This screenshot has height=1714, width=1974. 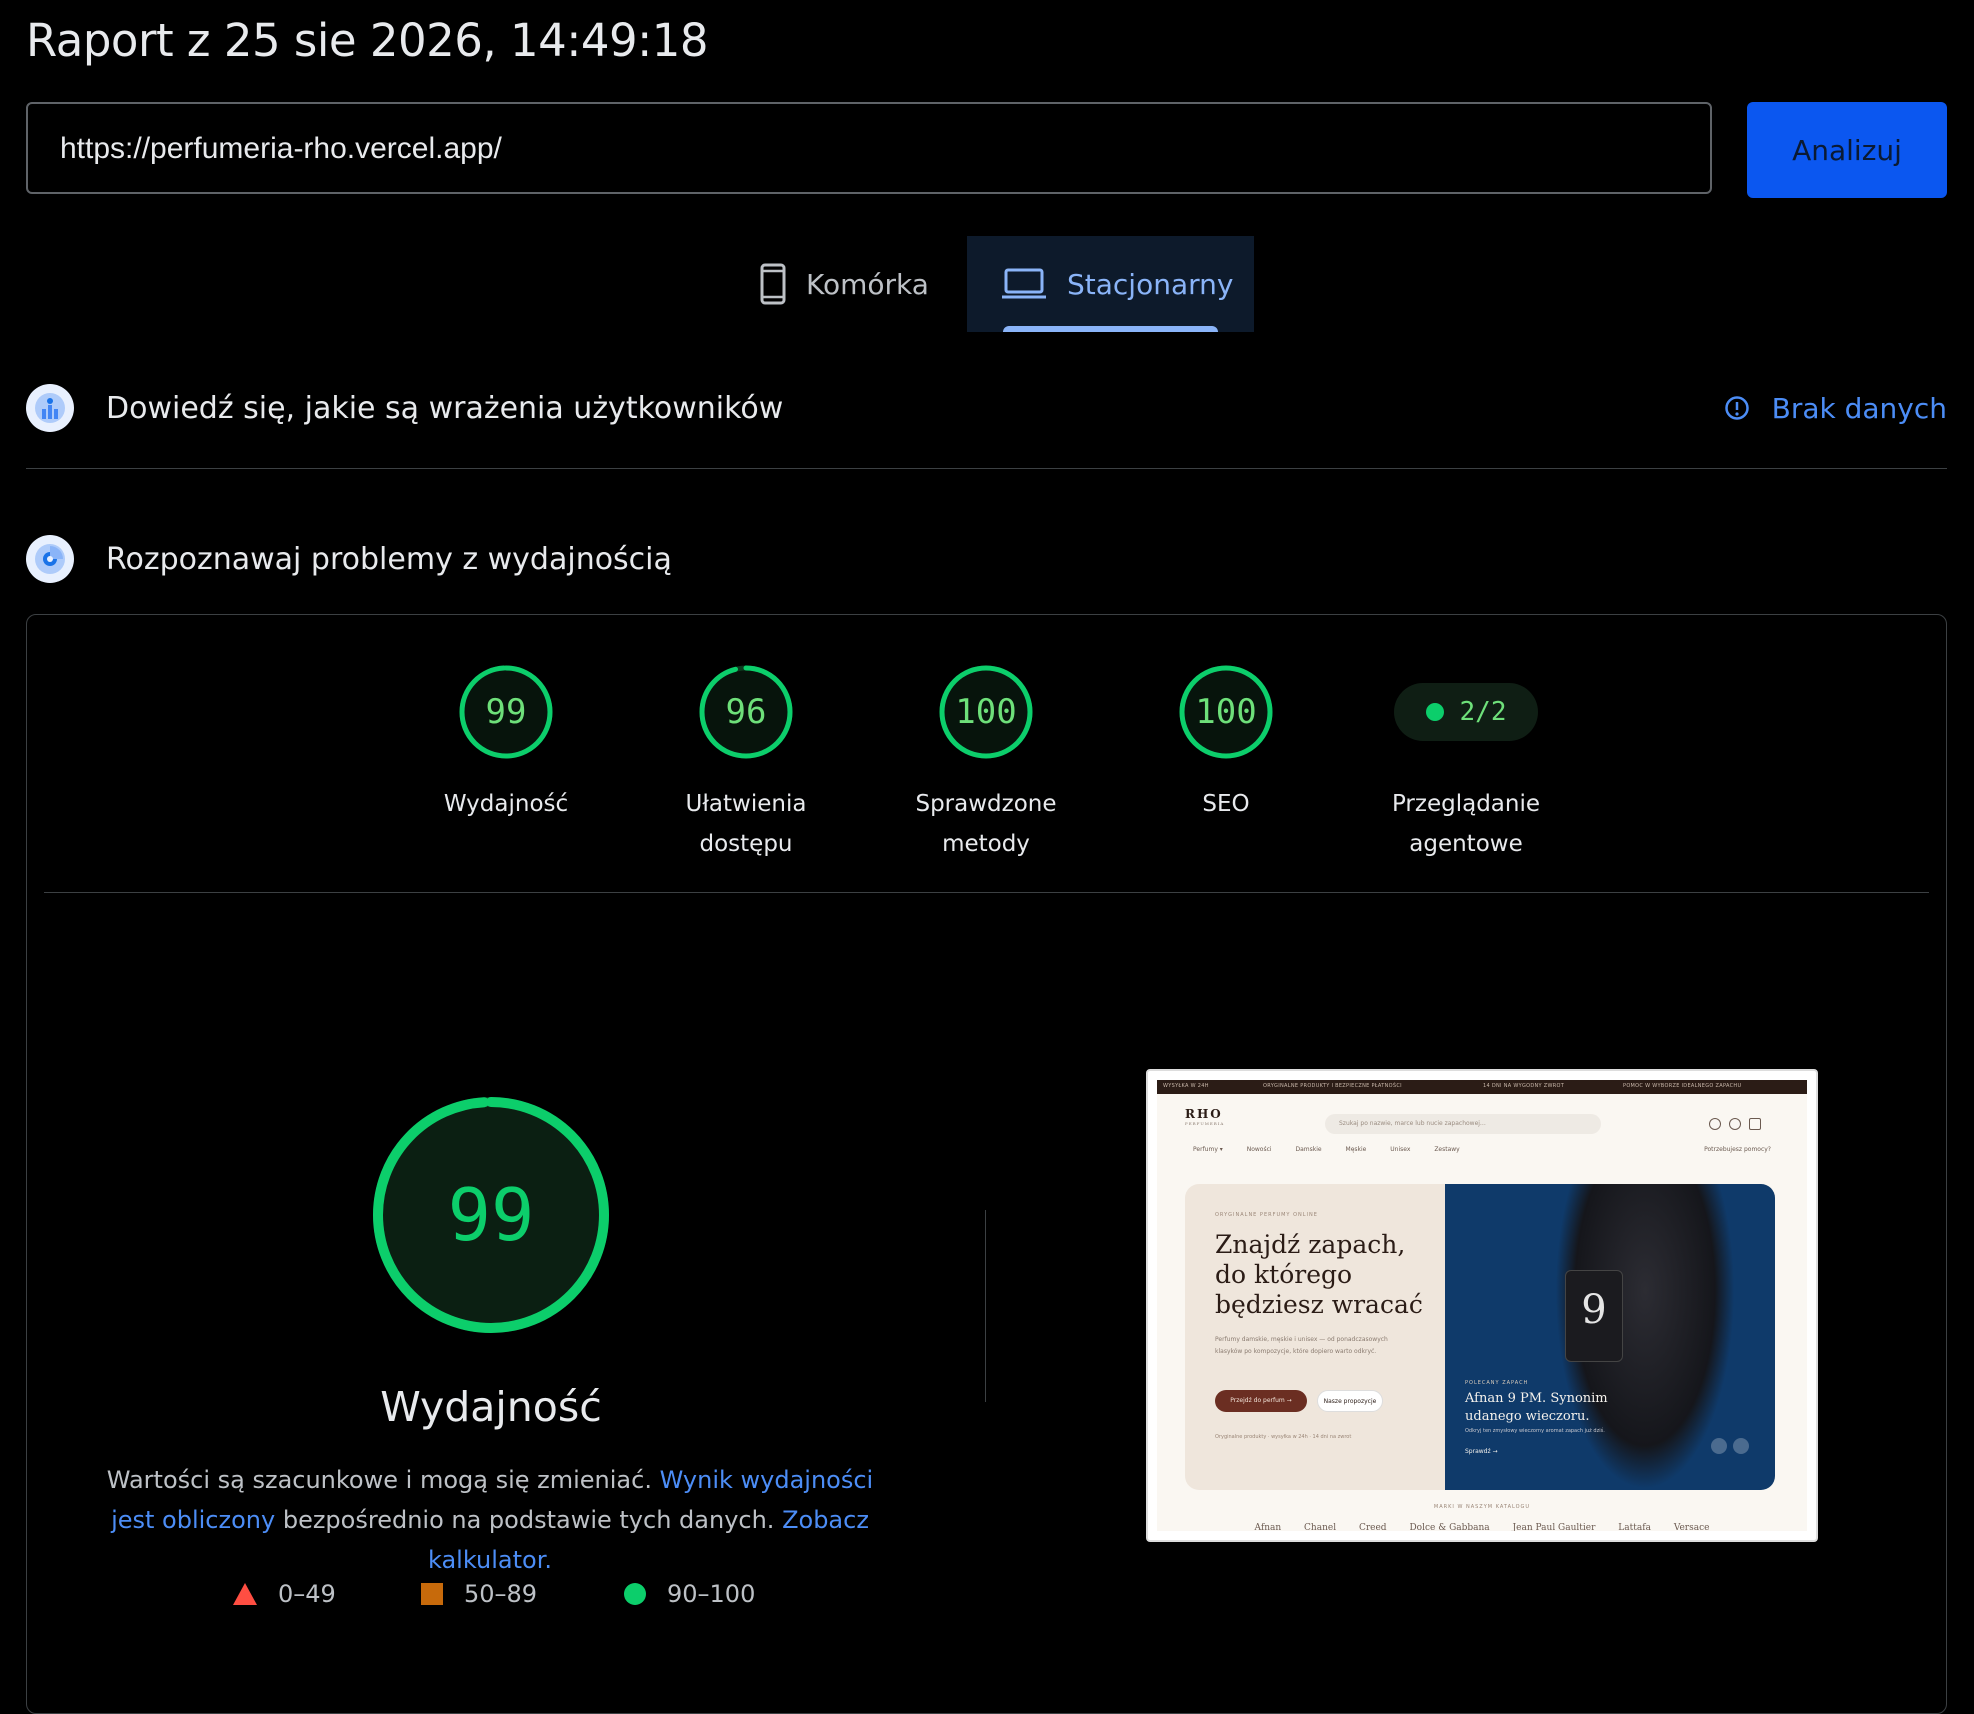 I want to click on next-arrow-icon, so click(x=1741, y=1446).